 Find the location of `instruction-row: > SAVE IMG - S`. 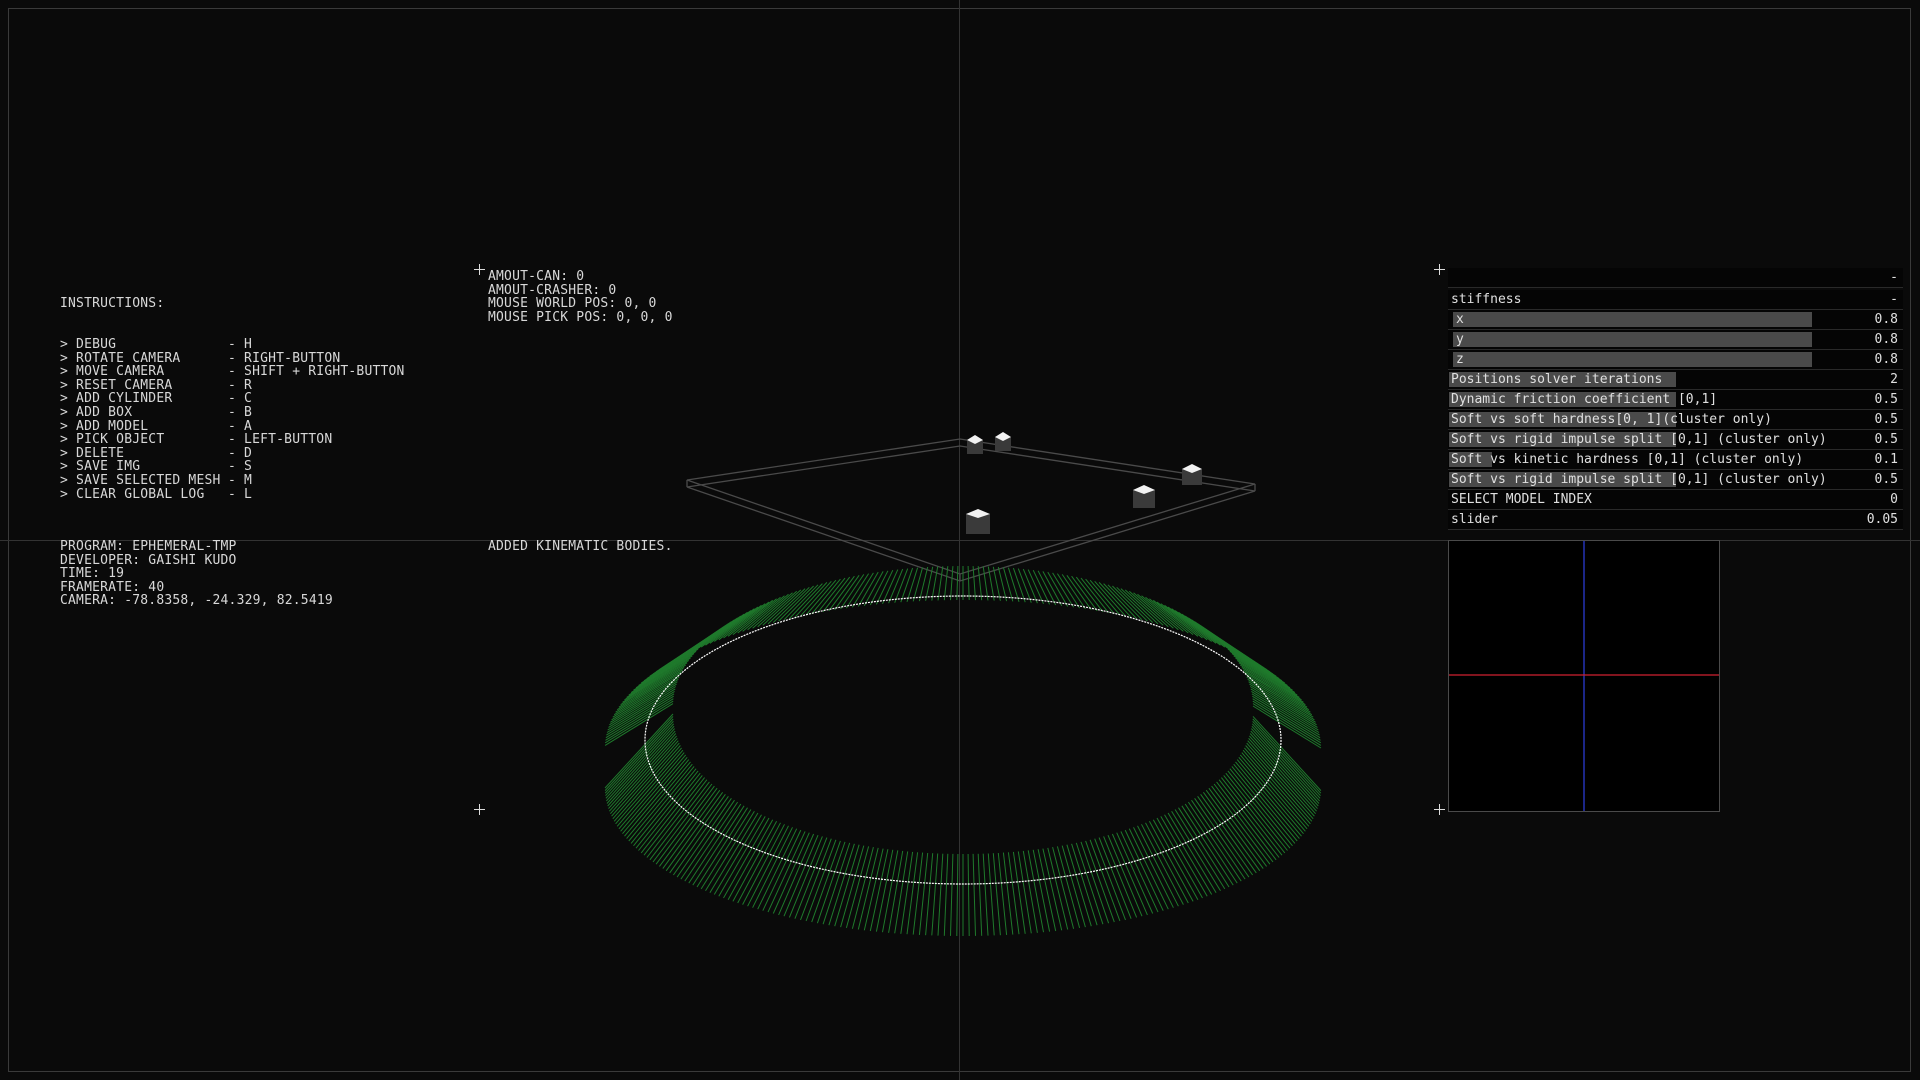

instruction-row: > SAVE IMG - S is located at coordinates (232, 467).